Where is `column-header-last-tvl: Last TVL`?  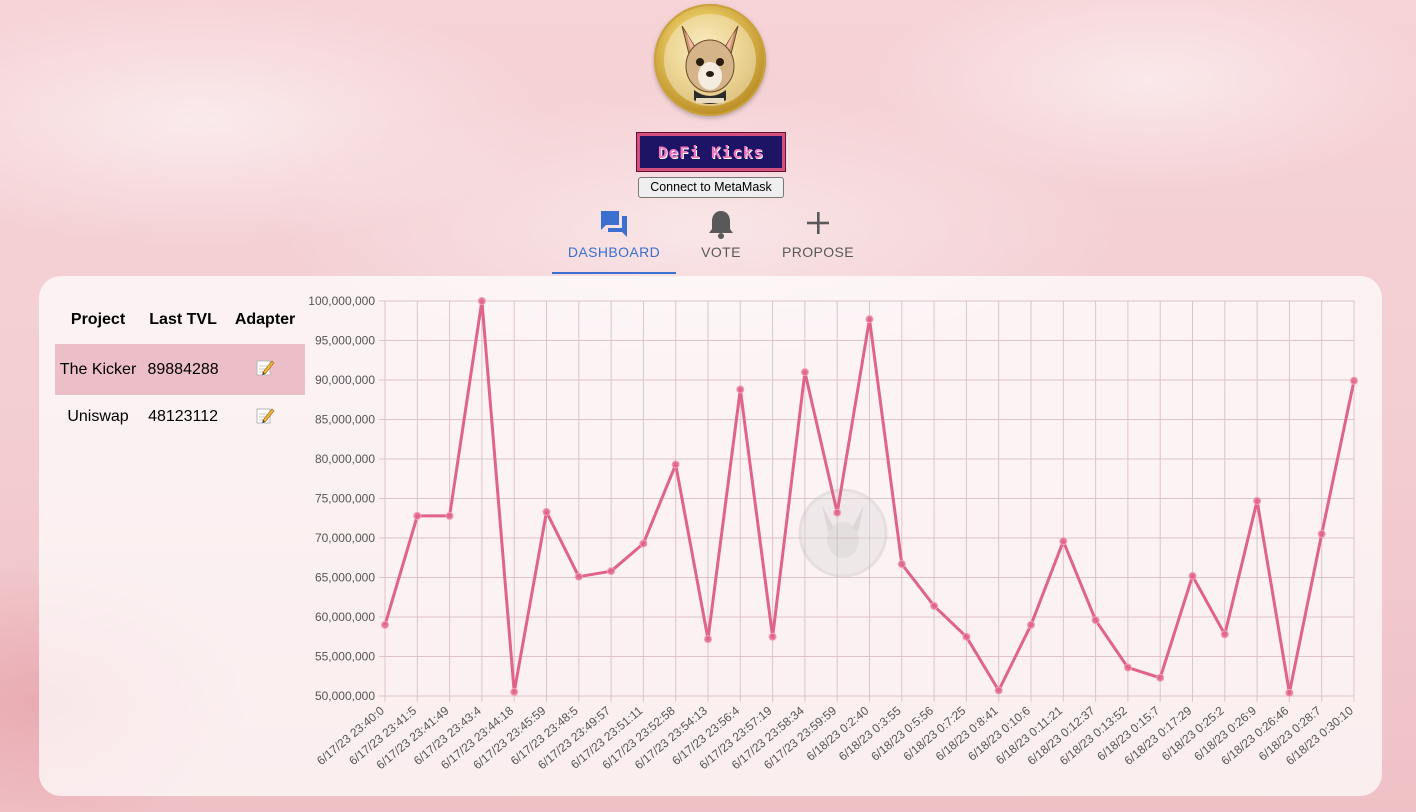
column-header-last-tvl: Last TVL is located at coordinates (183, 319).